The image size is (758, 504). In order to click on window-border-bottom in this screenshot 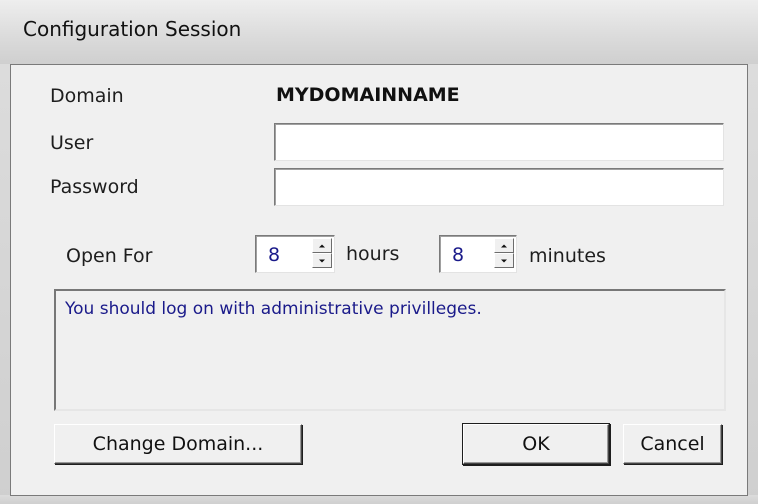, I will do `click(379, 499)`.